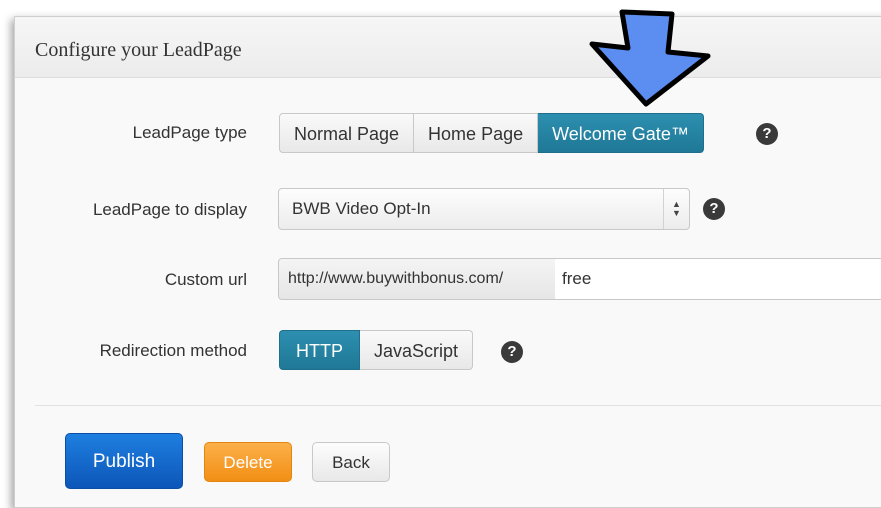 The width and height of the screenshot is (881, 508). Describe the element at coordinates (138, 50) in the screenshot. I see `panel-title: Configure your LeadPage` at that location.